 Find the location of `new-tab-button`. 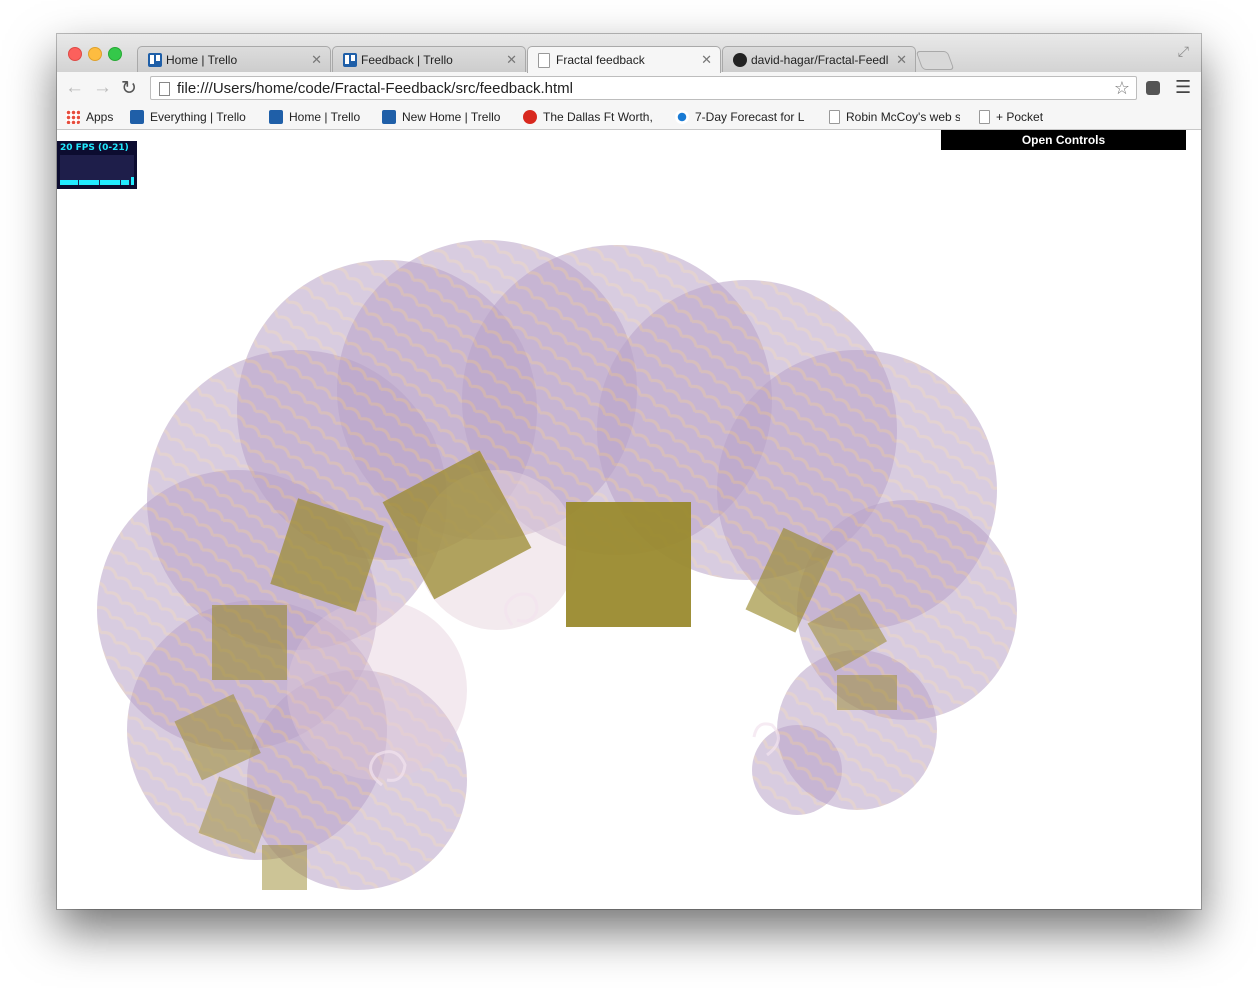

new-tab-button is located at coordinates (935, 60).